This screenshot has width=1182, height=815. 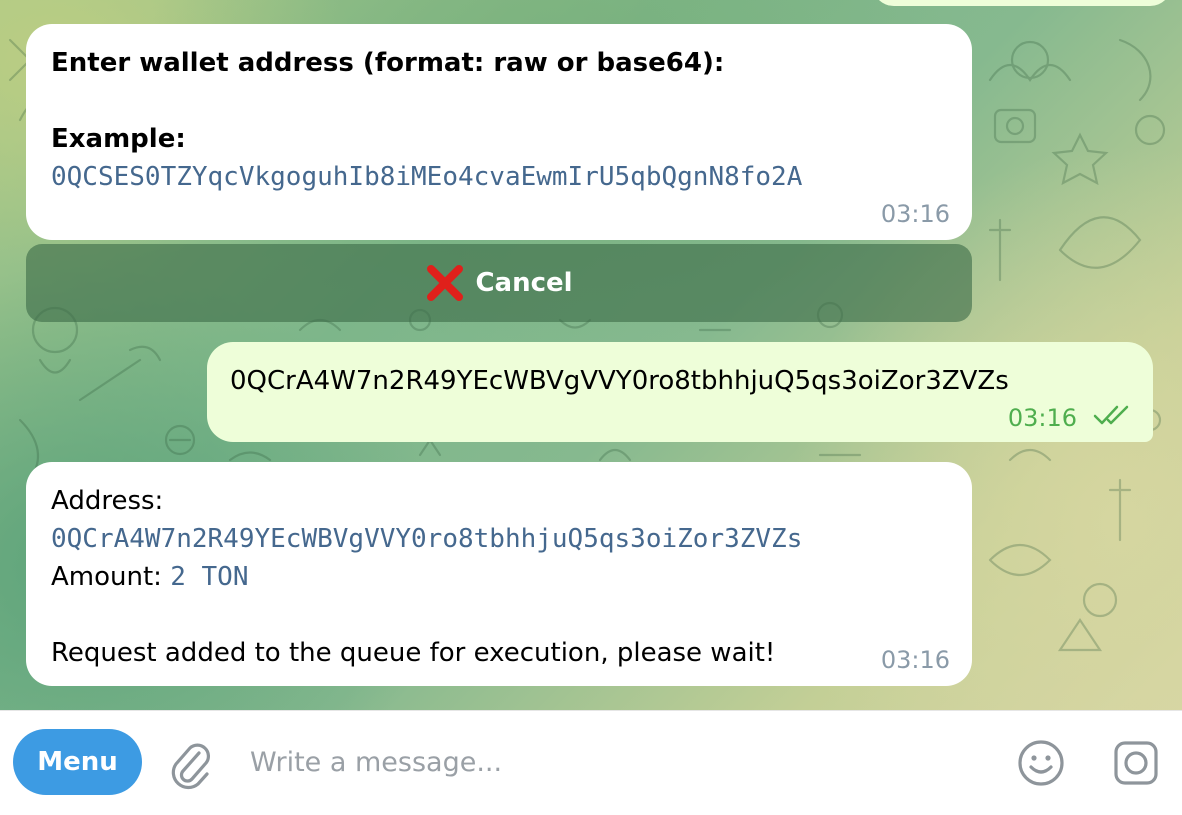 I want to click on amount-label: Amount:, so click(x=106, y=577).